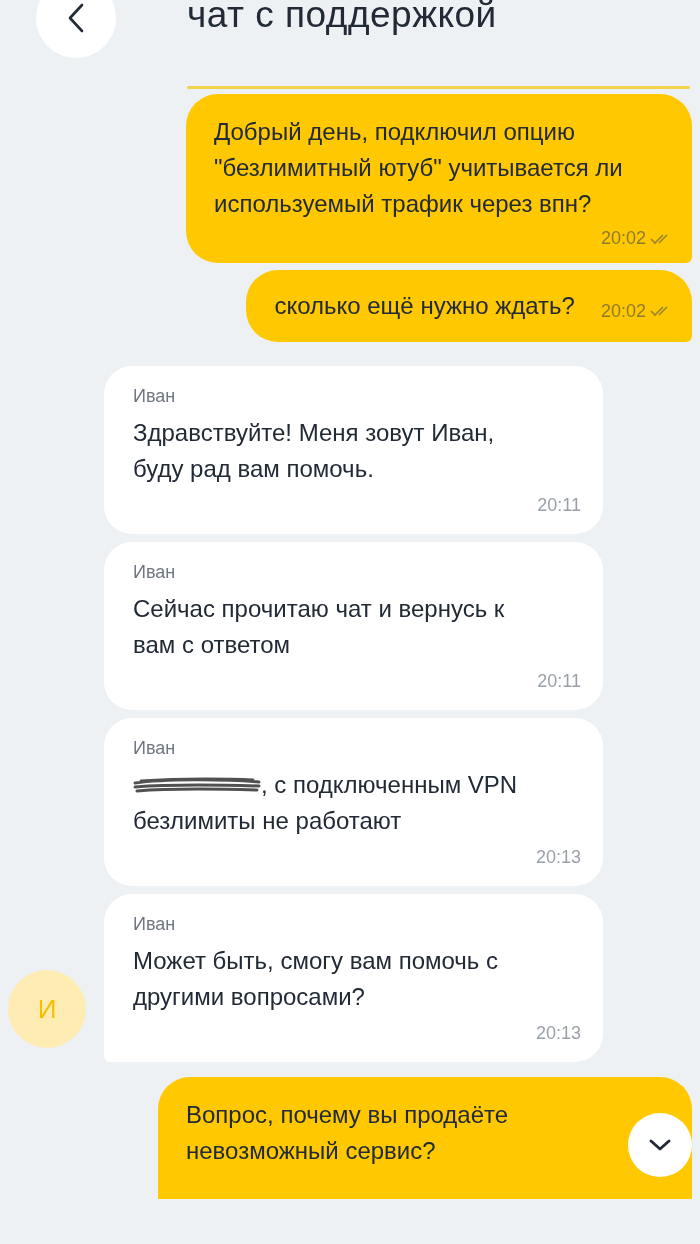 Image resolution: width=700 pixels, height=1244 pixels. I want to click on chevron-down-icon, so click(660, 1145).